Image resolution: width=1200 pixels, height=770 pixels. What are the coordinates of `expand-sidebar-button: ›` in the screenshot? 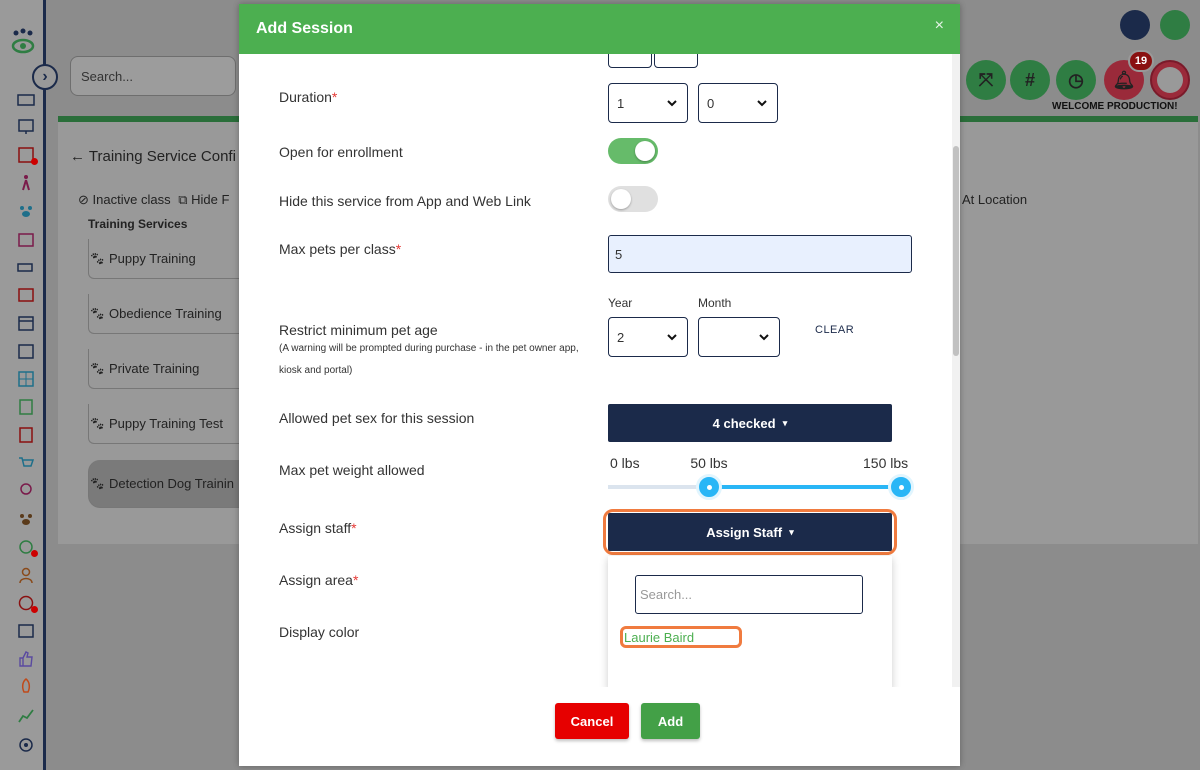 It's located at (45, 77).